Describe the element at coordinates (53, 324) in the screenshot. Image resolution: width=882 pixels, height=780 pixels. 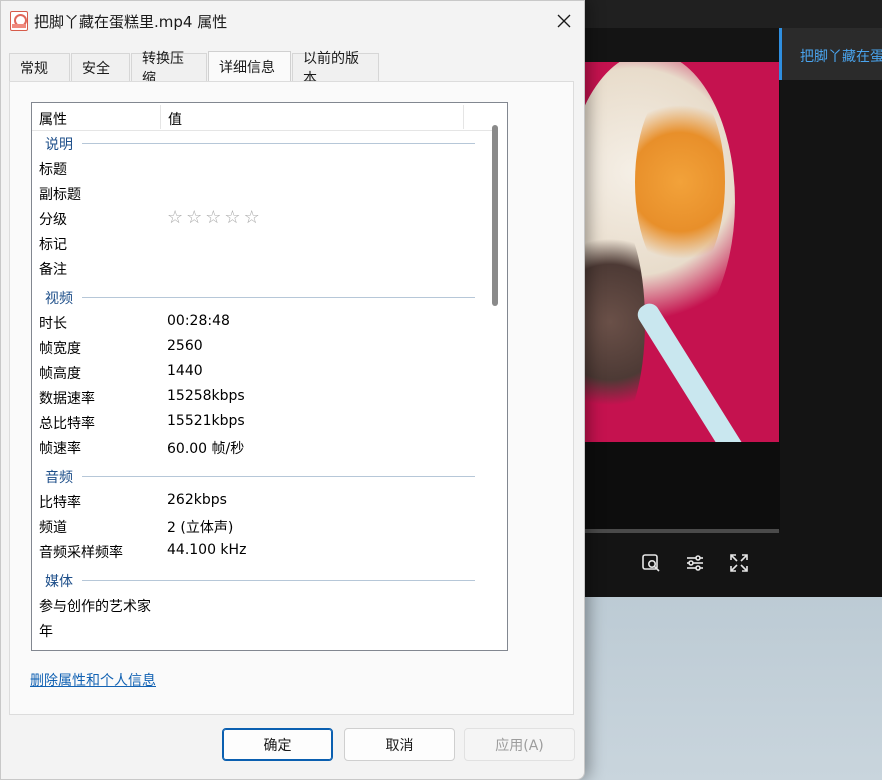
I see `property-key: 时长` at that location.